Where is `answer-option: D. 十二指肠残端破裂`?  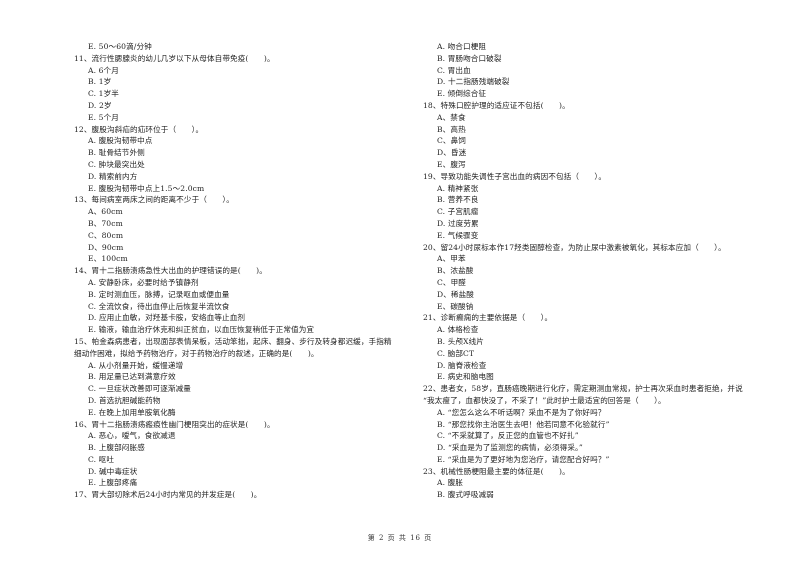 answer-option: D. 十二指肠残端破裂 is located at coordinates (473, 82).